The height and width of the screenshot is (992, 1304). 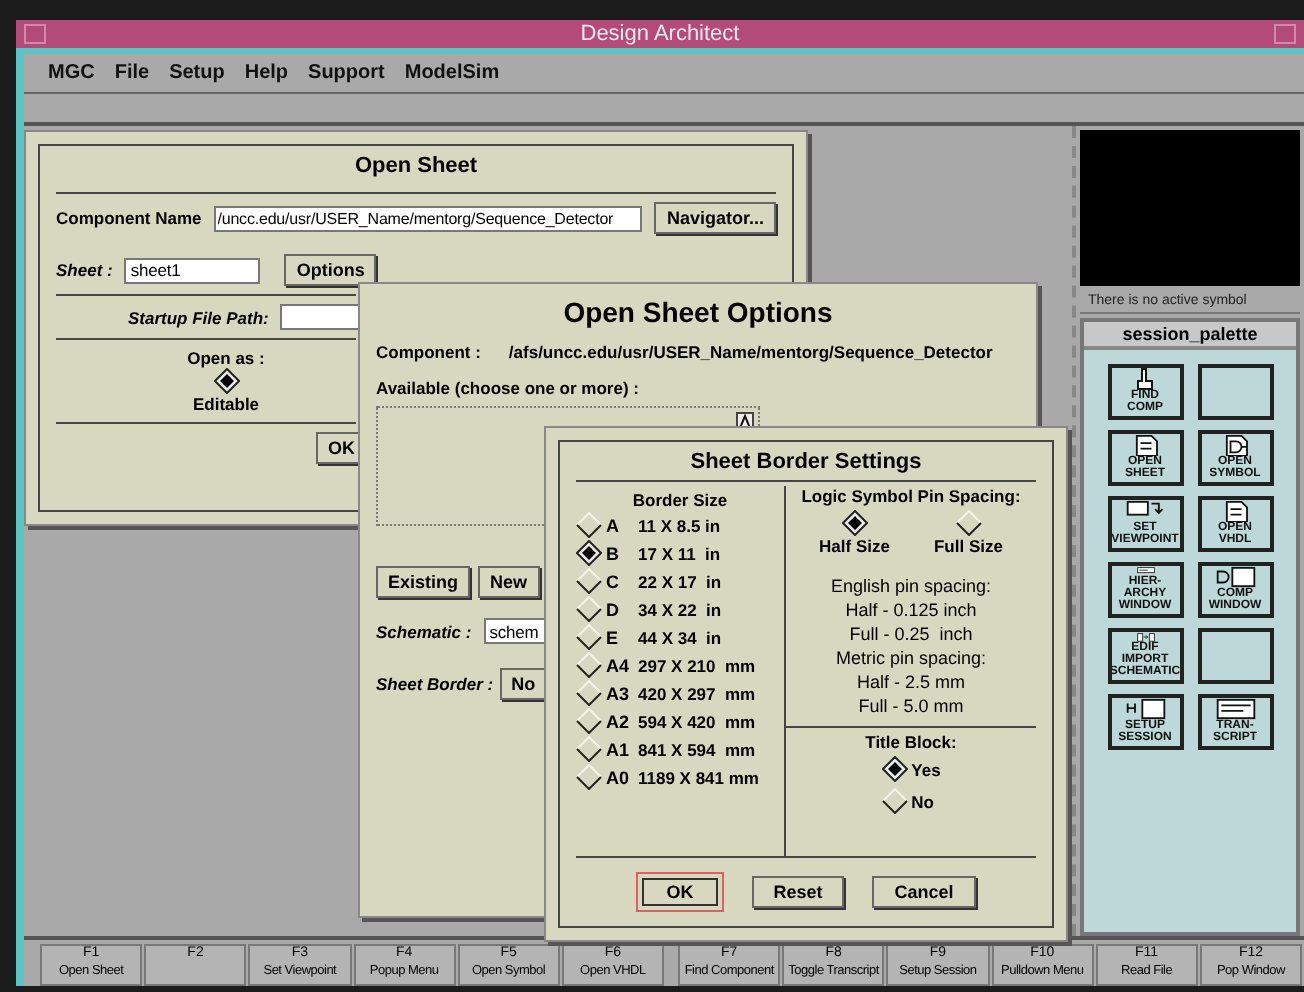 What do you see at coordinates (452, 73) in the screenshot?
I see `menu-item: ModelSim` at bounding box center [452, 73].